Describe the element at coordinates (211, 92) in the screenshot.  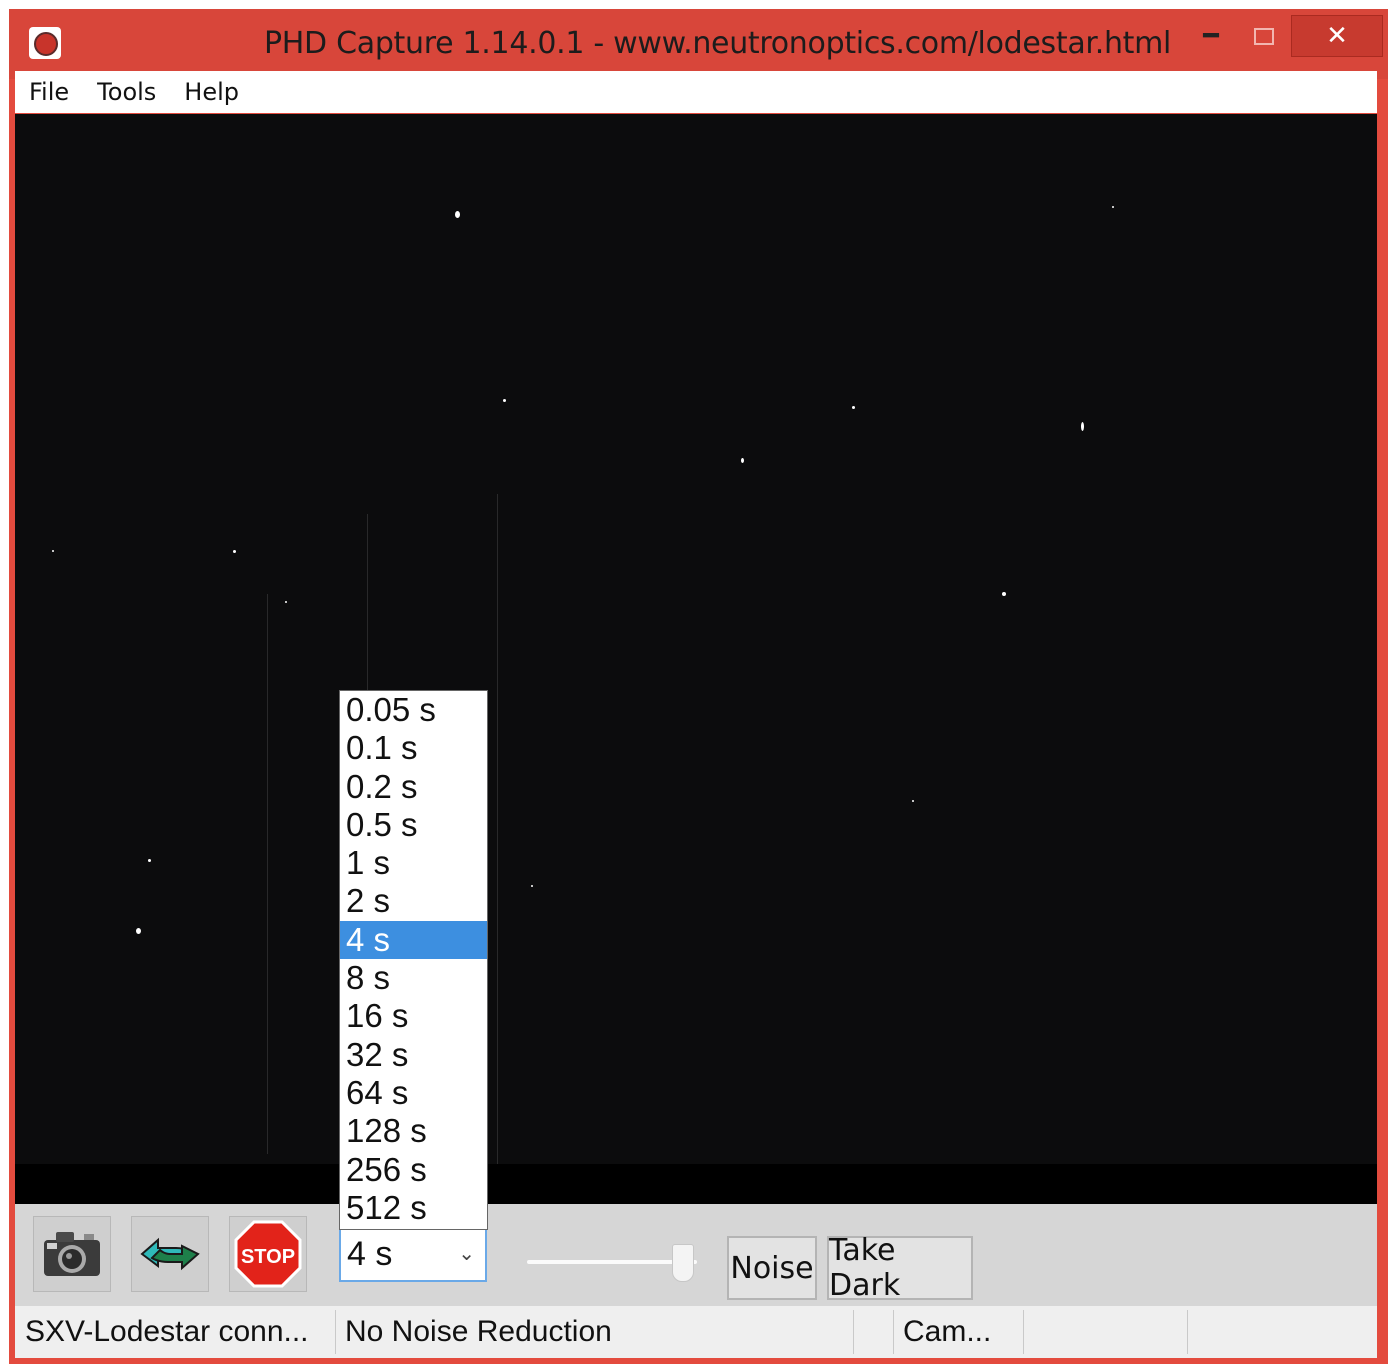
I see `menu-help: Help` at that location.